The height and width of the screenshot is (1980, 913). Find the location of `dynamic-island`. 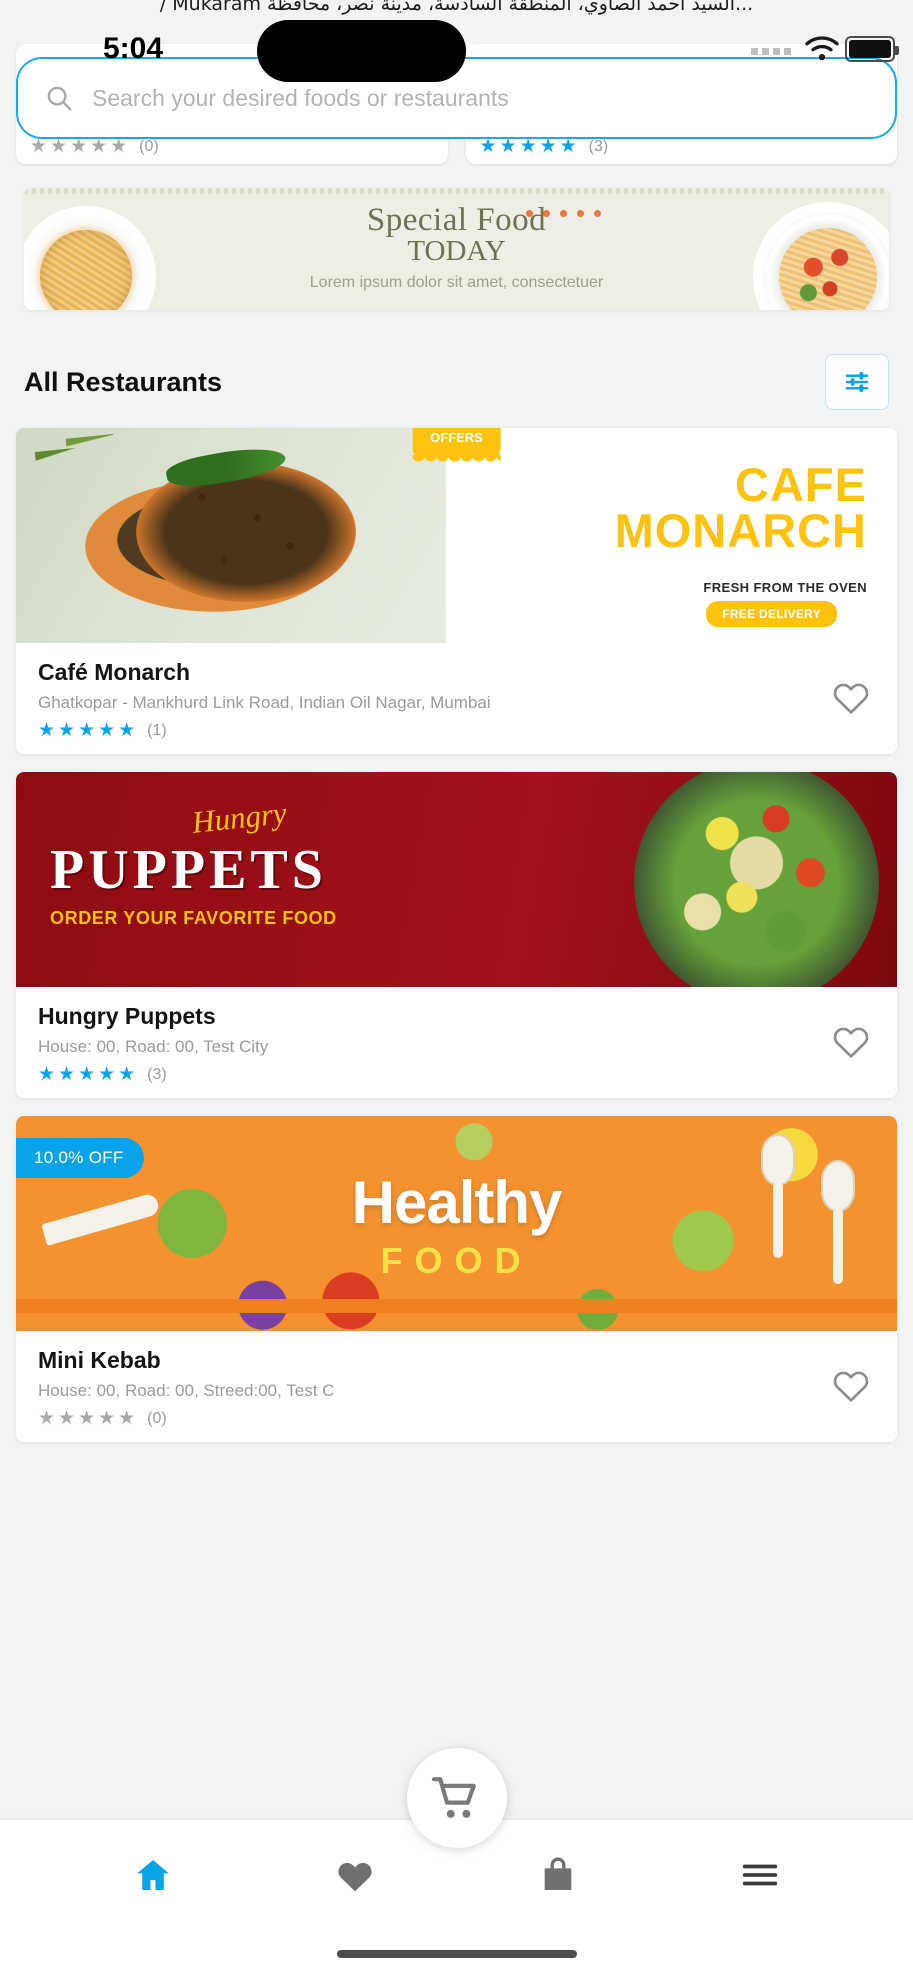

dynamic-island is located at coordinates (361, 51).